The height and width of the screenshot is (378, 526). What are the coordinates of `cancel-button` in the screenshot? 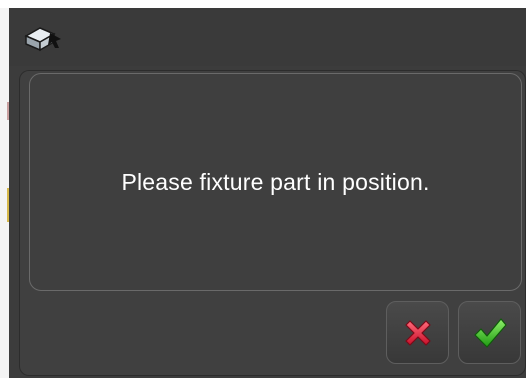 It's located at (417, 332).